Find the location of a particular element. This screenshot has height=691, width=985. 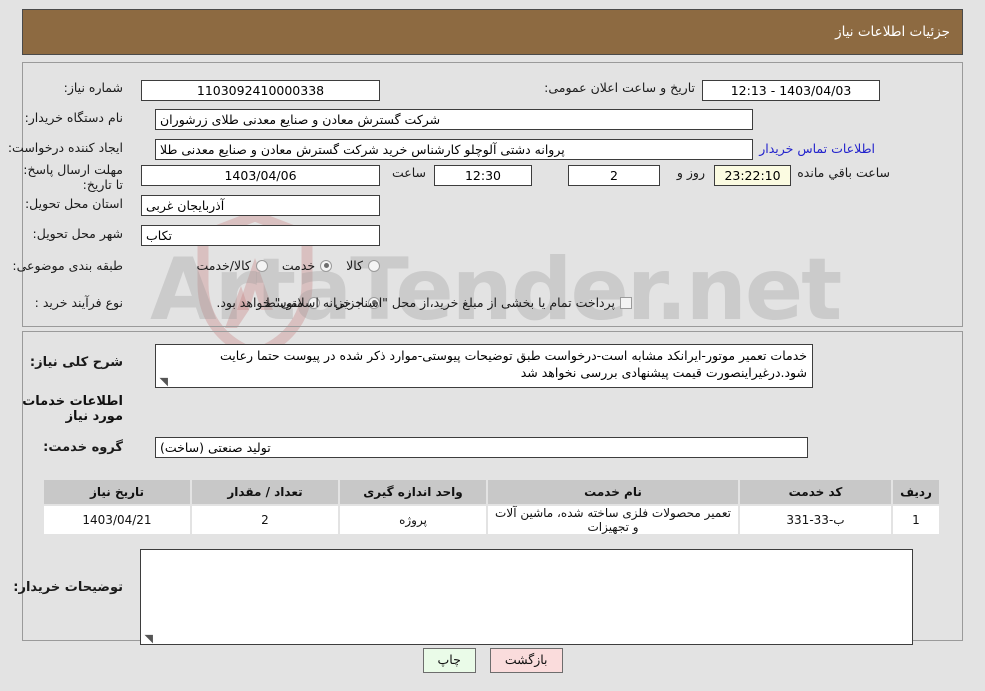

buyer-org-label: نام دستگاه خریدار: is located at coordinates (73, 117).